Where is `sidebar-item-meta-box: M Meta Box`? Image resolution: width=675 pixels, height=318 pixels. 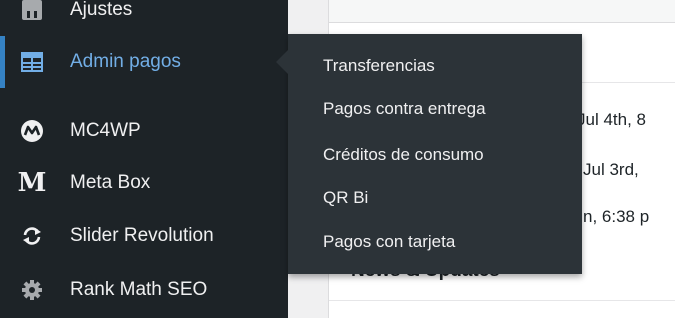
sidebar-item-meta-box: M Meta Box is located at coordinates (144, 183).